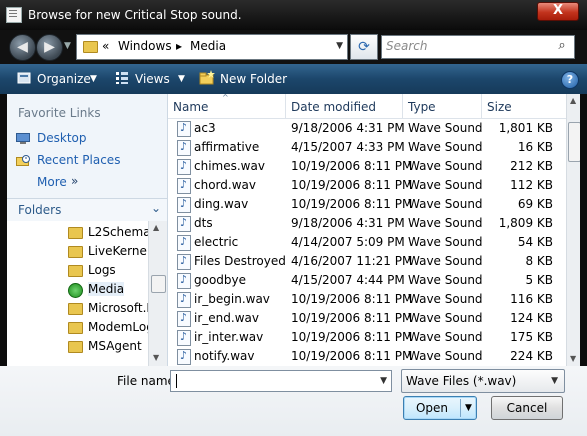 Image resolution: width=587 pixels, height=436 pixels. Describe the element at coordinates (108, 346) in the screenshot. I see `tree-item-msagent: MSAgent` at that location.